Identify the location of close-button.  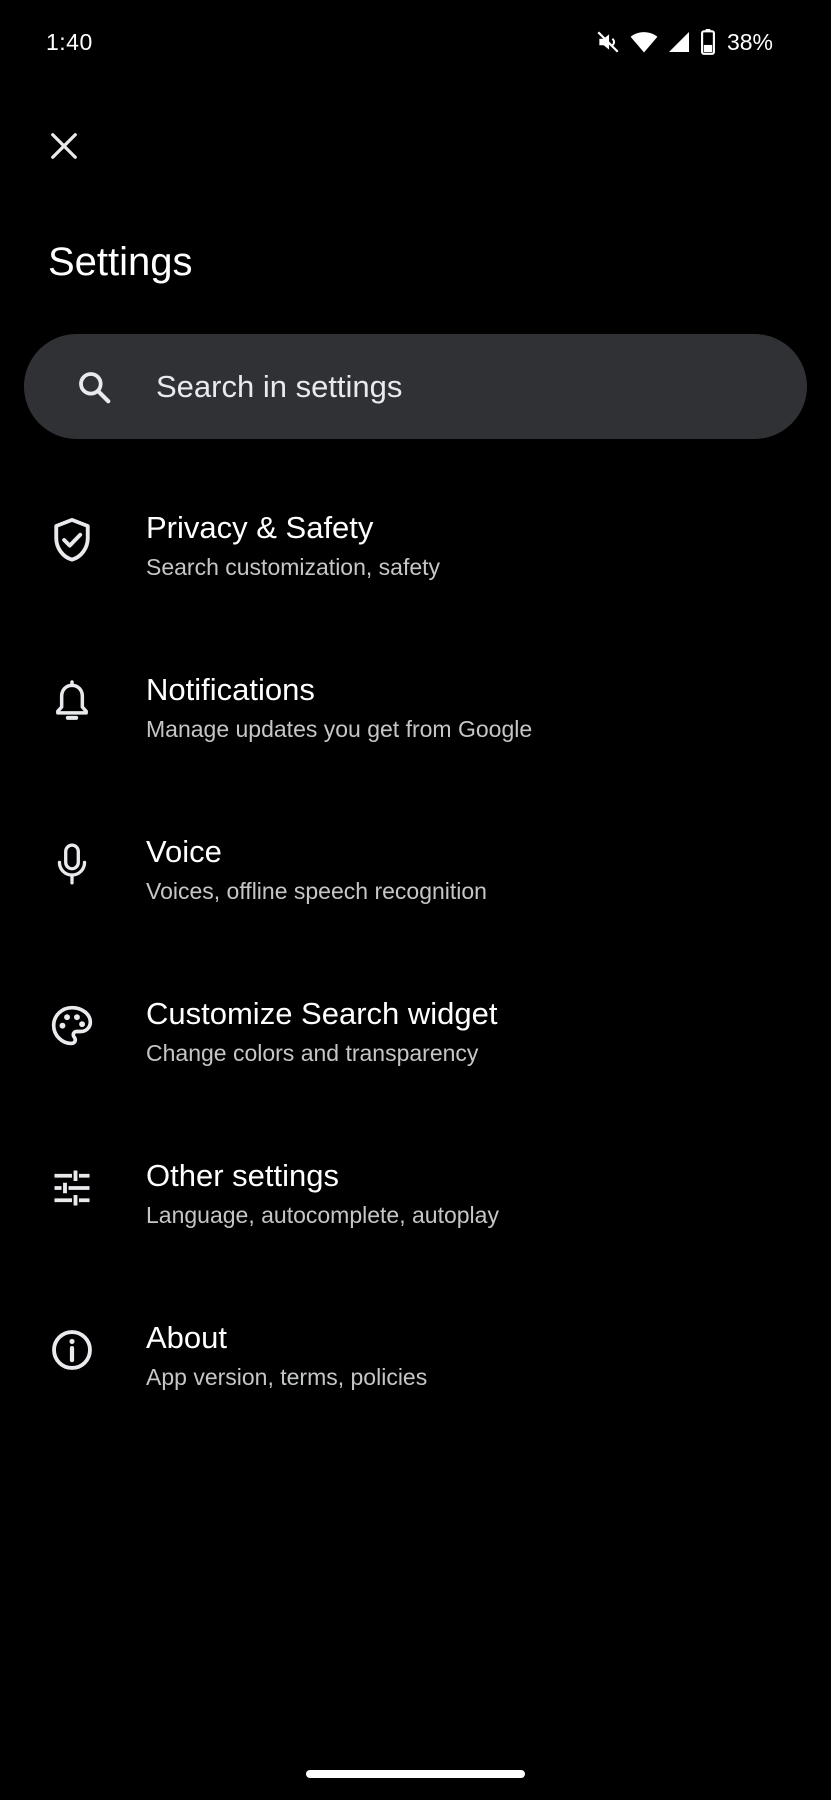
(64, 148).